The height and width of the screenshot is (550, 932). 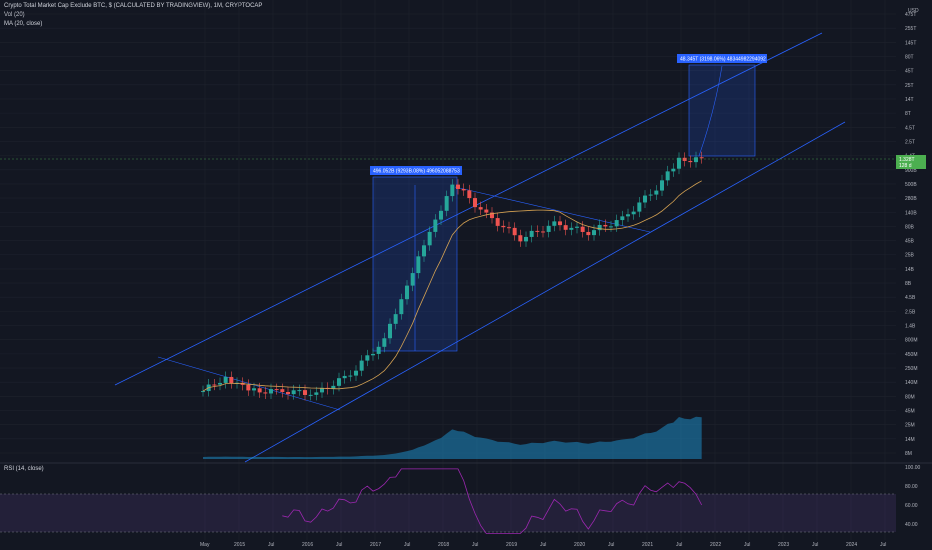 What do you see at coordinates (913, 468) in the screenshot?
I see `rsi-tick: 100.00` at bounding box center [913, 468].